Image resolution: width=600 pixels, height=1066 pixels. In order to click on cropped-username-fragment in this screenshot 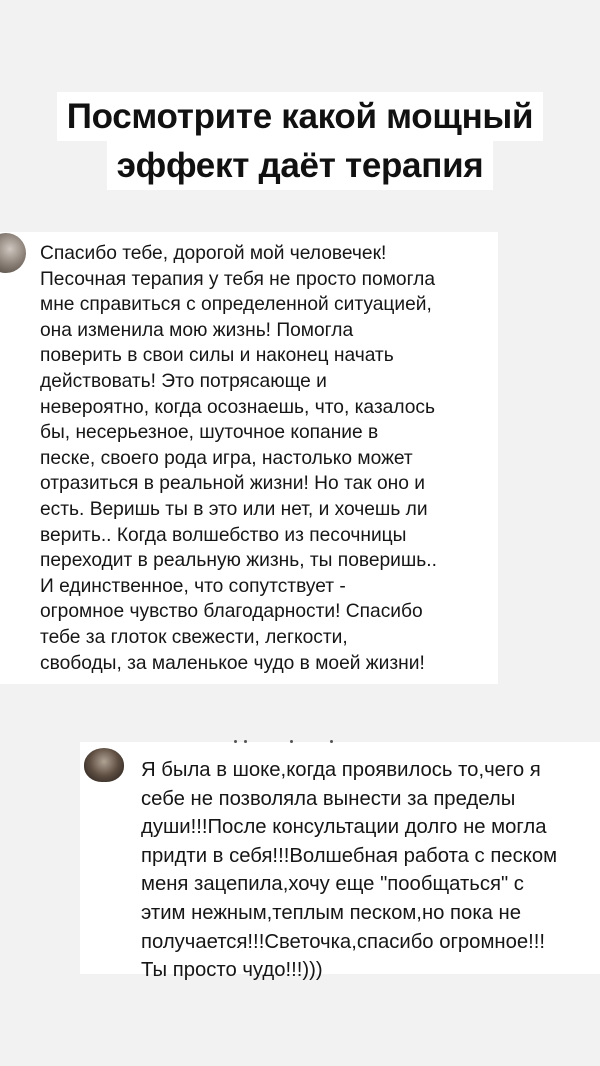, I will do `click(290, 743)`.